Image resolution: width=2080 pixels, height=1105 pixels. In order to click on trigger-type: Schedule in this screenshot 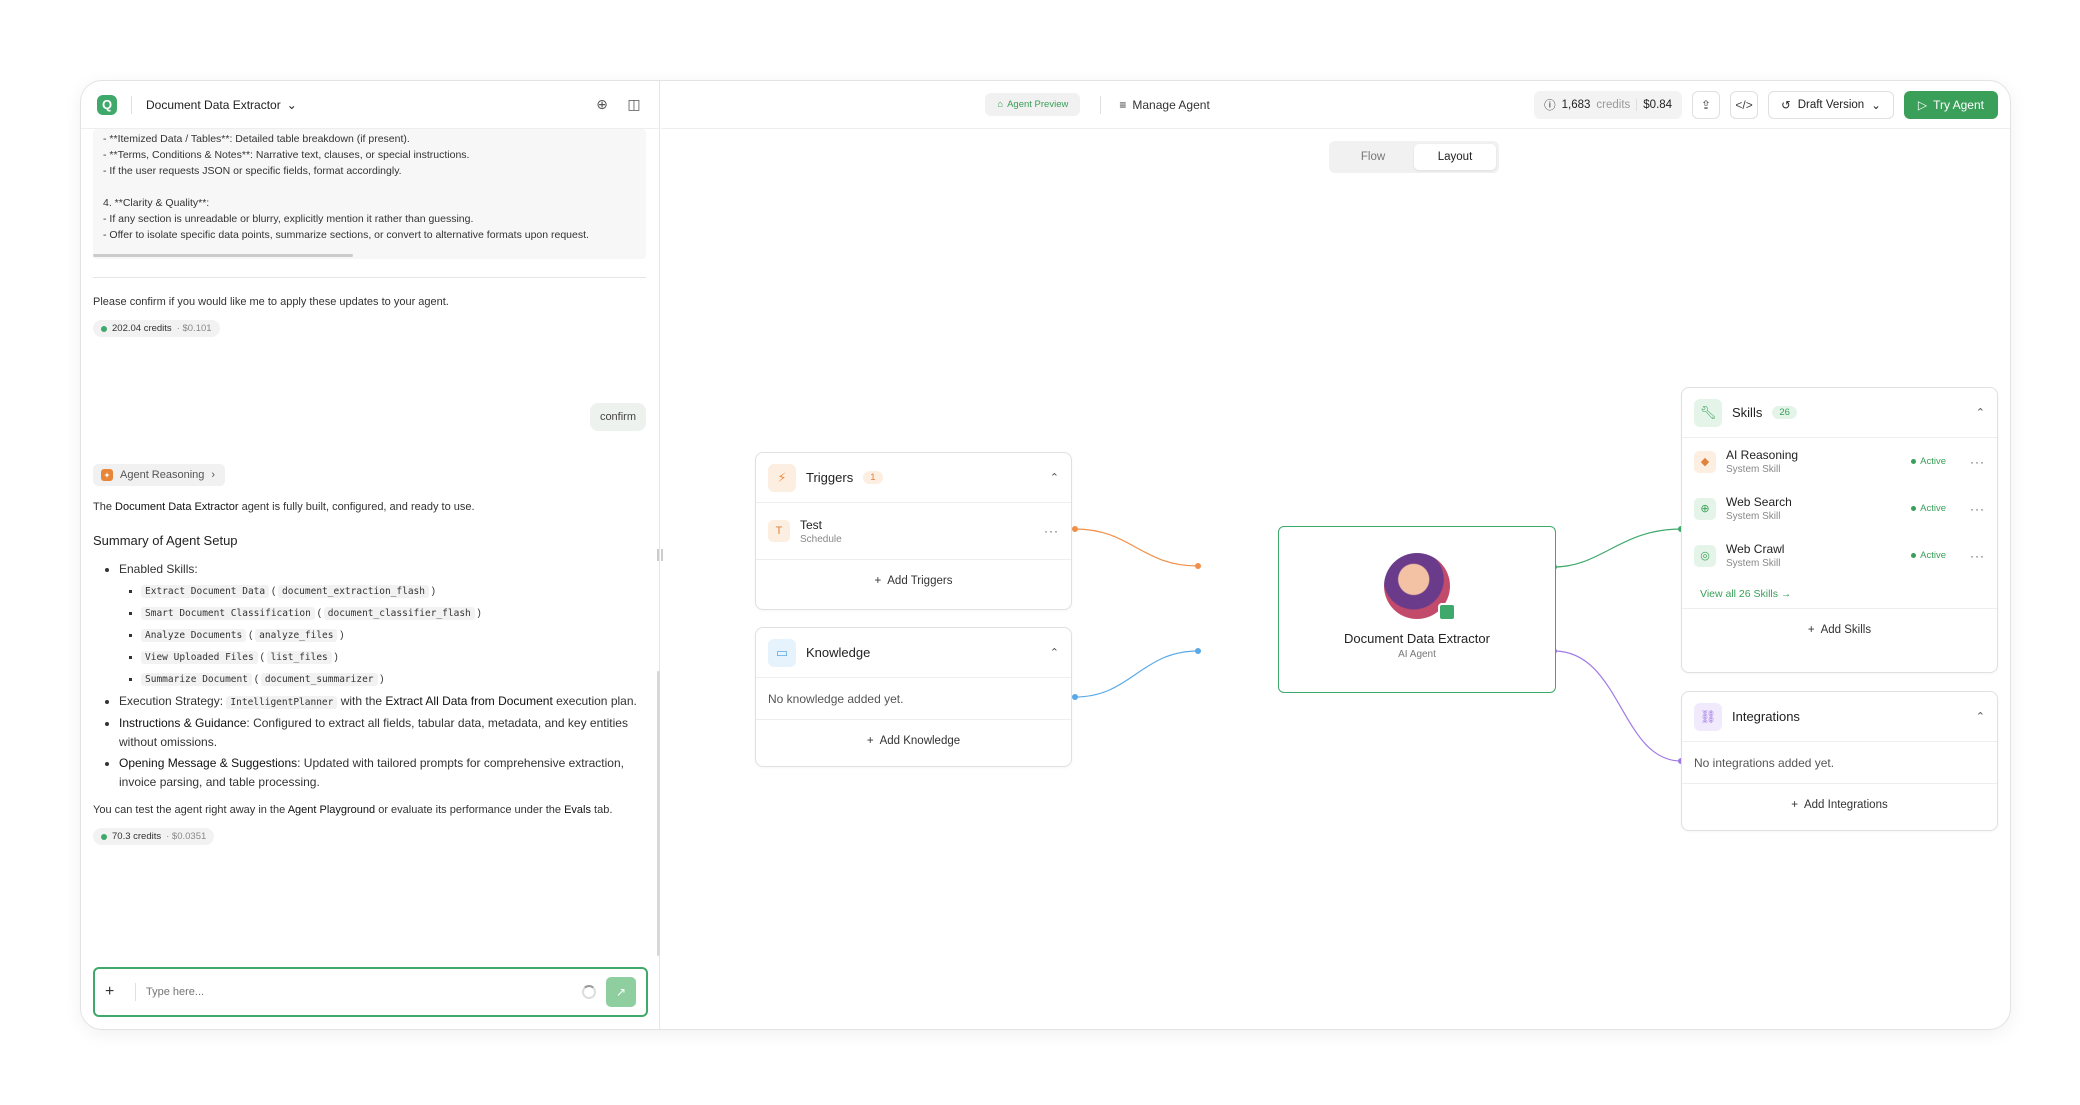, I will do `click(821, 539)`.